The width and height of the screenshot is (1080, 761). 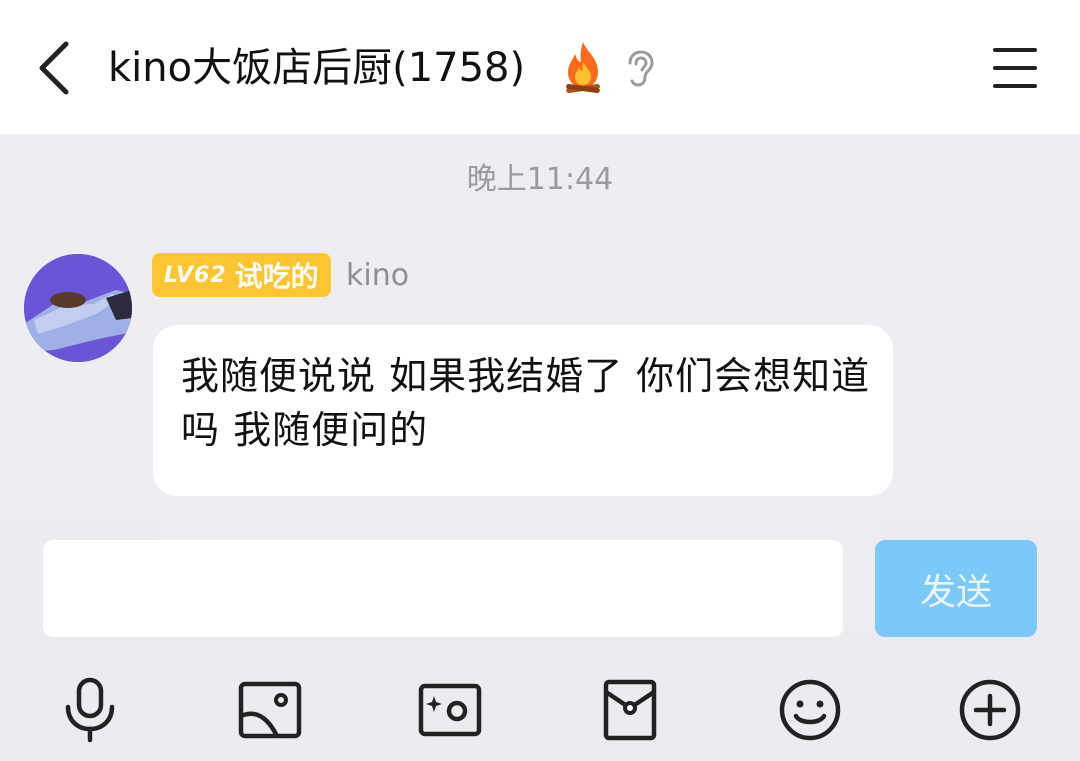 I want to click on camera-button, so click(x=450, y=710).